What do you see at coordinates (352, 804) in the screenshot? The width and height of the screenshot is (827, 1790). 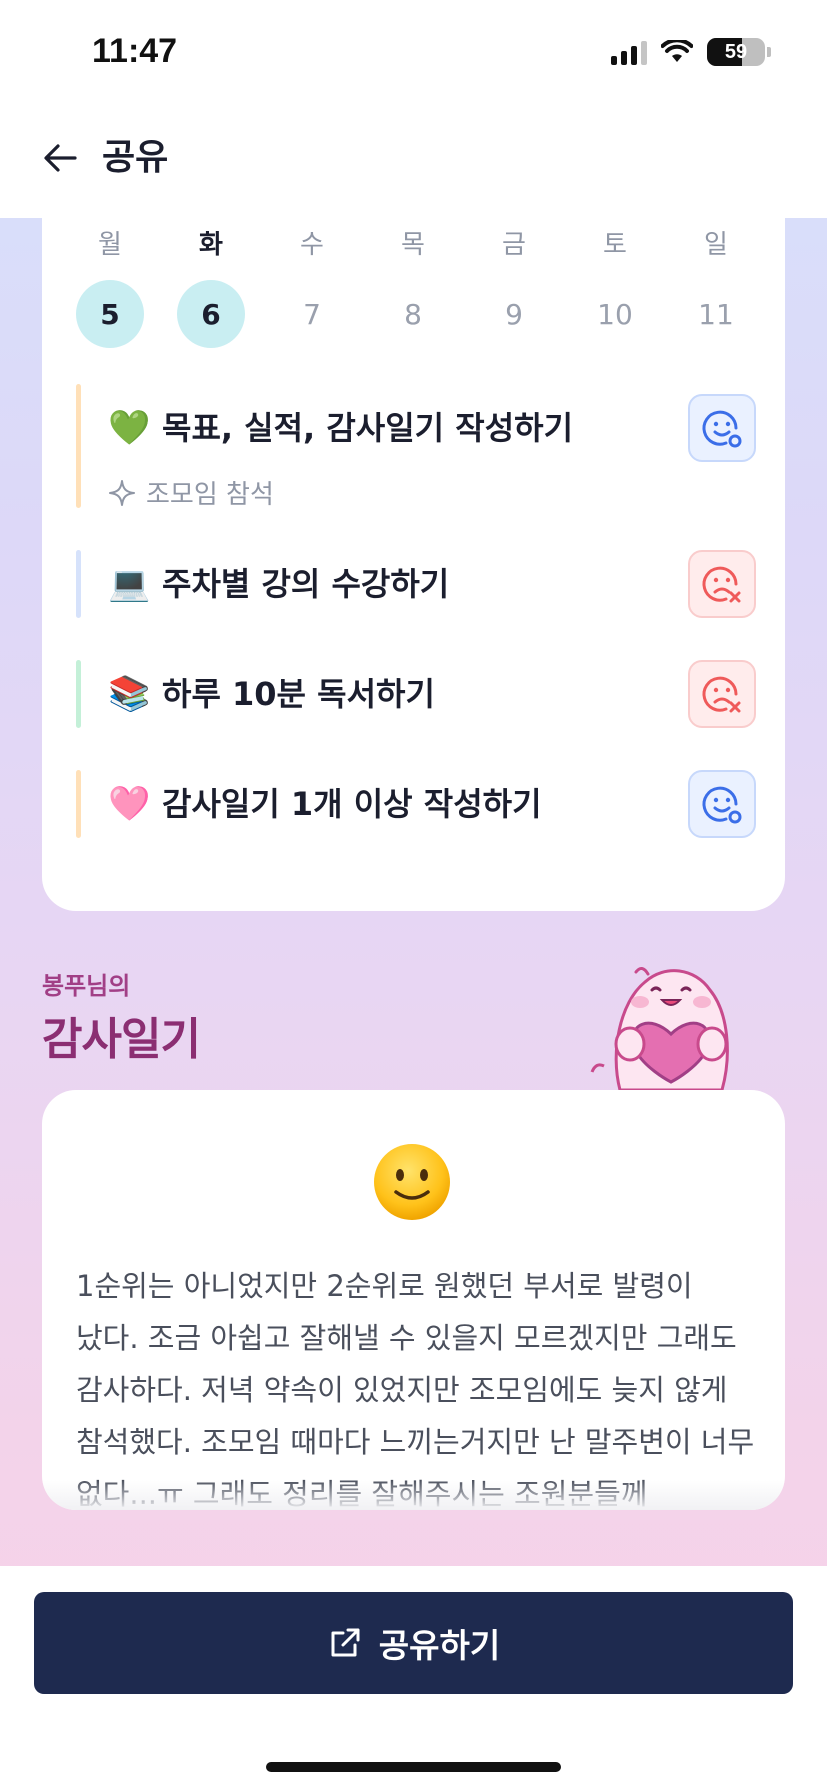 I see `task-title: 감사일기 1개 이상 작성하기` at bounding box center [352, 804].